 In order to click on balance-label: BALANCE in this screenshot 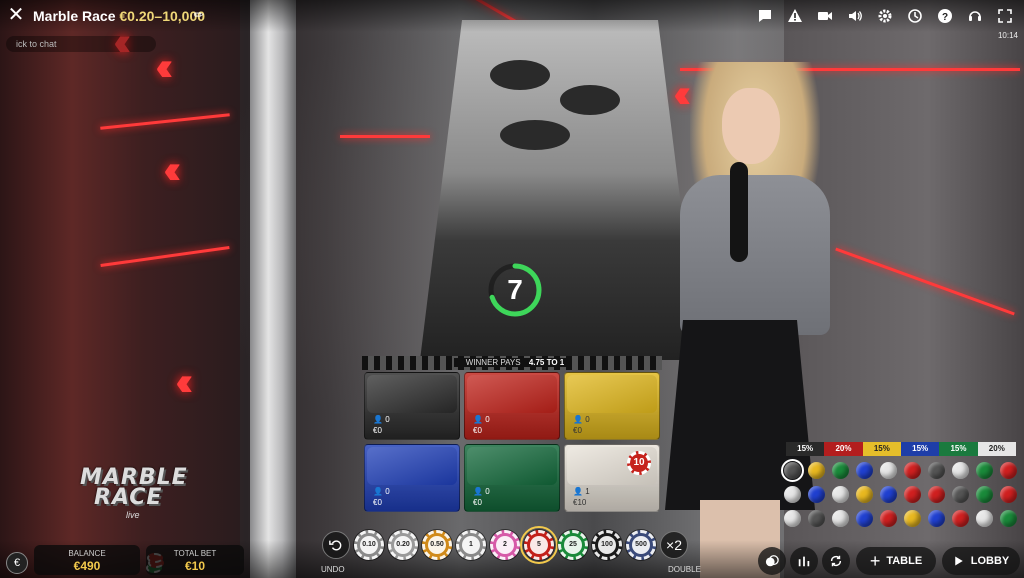, I will do `click(87, 553)`.